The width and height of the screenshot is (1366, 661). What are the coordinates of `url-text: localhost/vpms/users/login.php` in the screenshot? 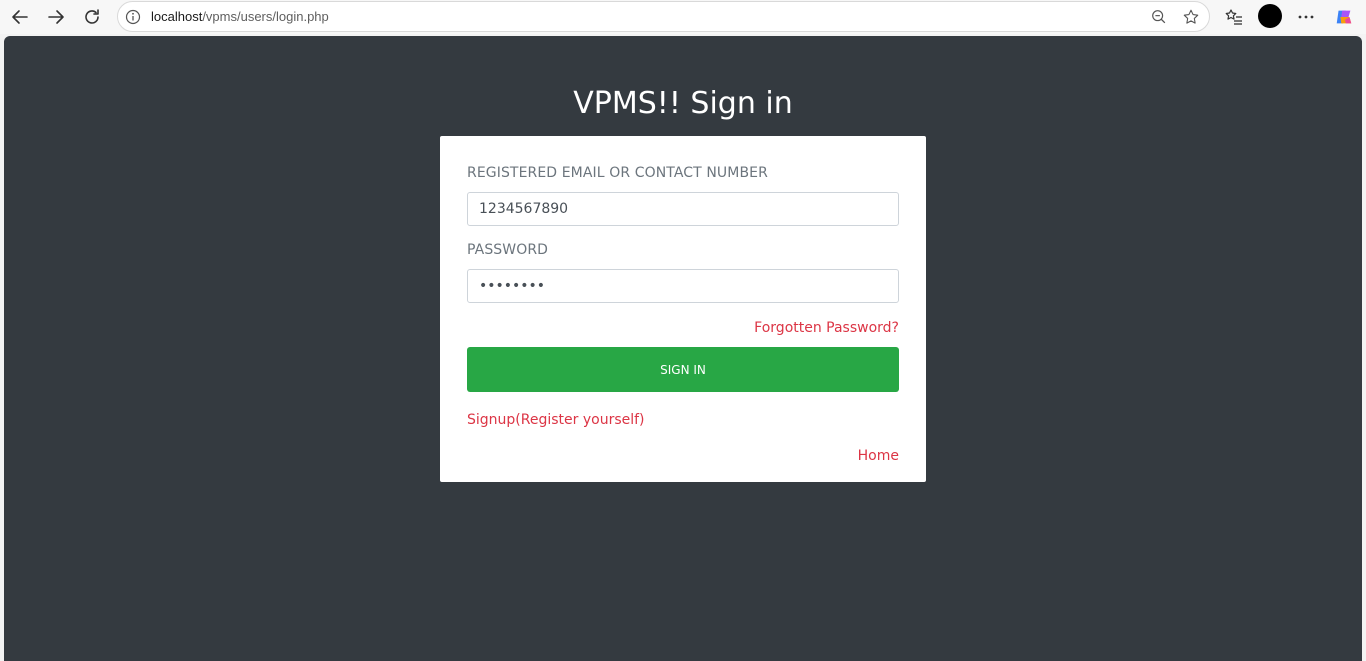 It's located at (240, 16).